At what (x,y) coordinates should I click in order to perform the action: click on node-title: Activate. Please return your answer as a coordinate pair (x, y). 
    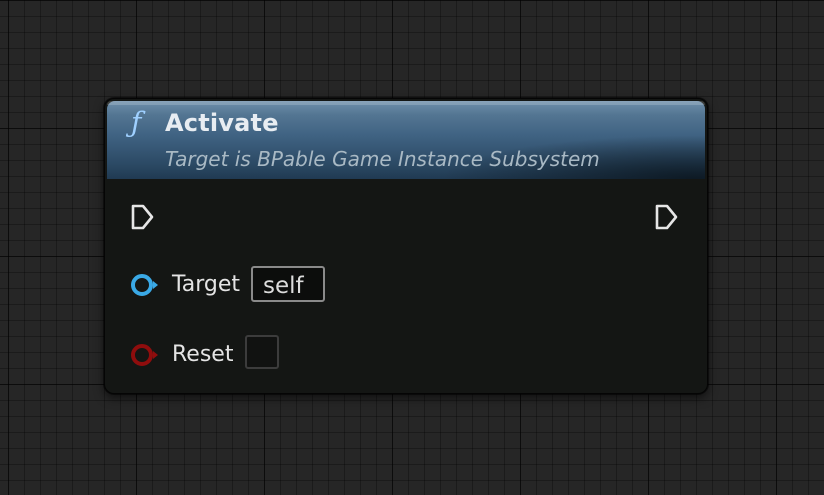
    Looking at the image, I should click on (222, 123).